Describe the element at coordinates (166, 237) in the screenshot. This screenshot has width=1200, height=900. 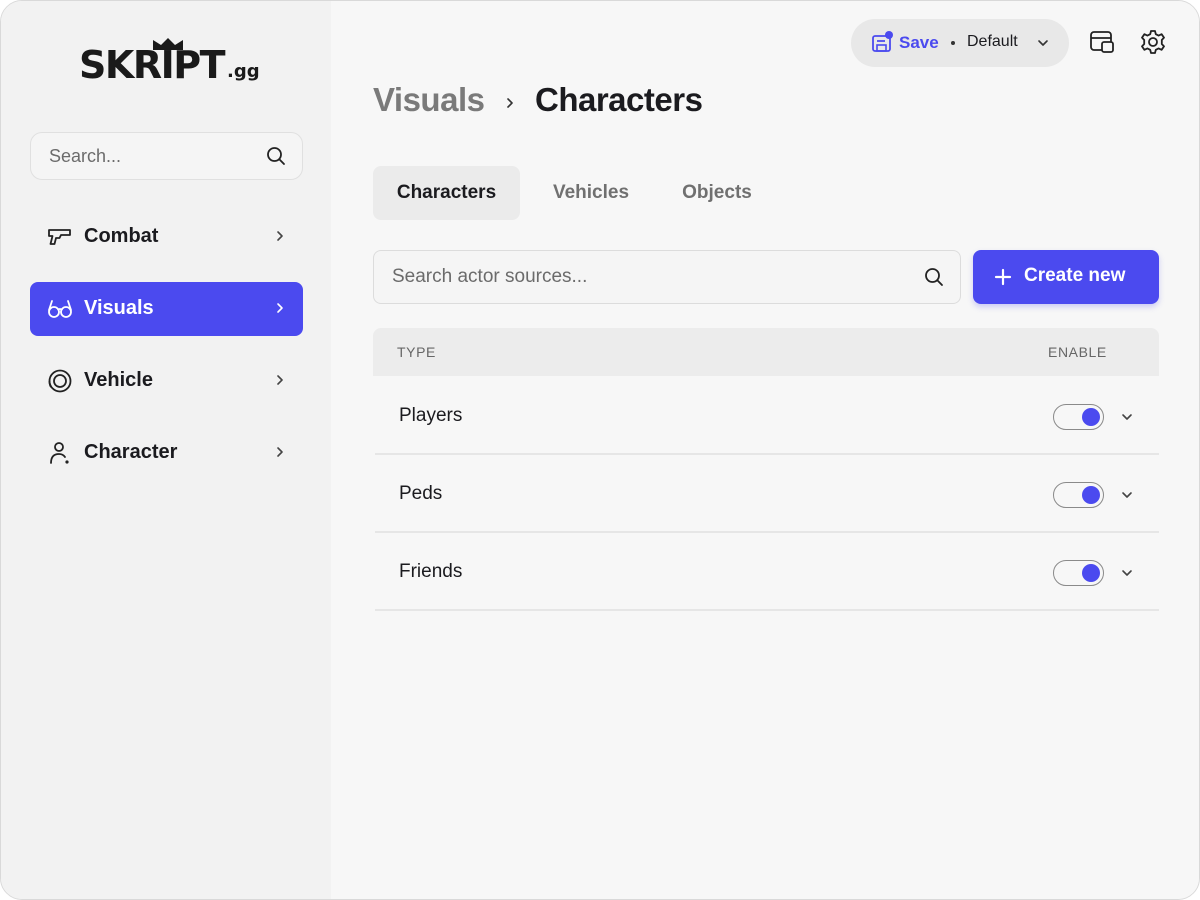
I see `sidebar-item-combat: Combat` at that location.